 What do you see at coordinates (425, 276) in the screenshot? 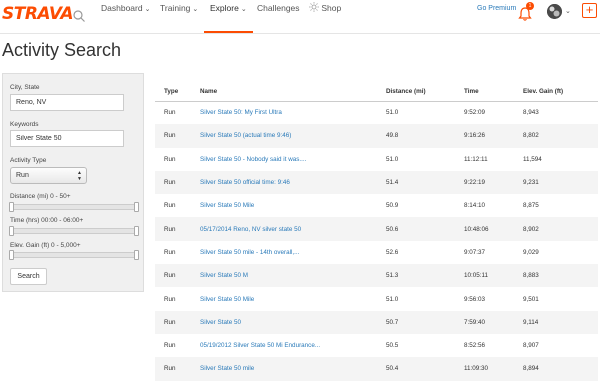
I see `distance-cell: 51.3` at bounding box center [425, 276].